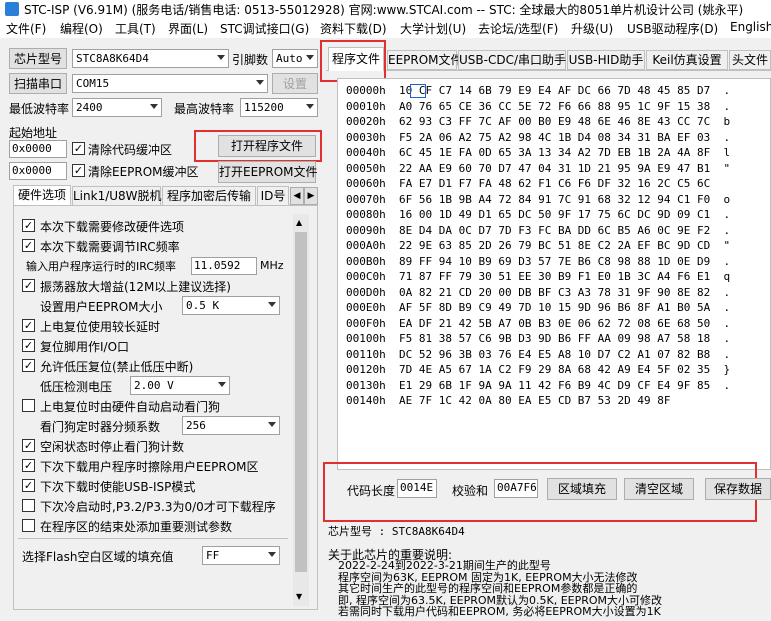 This screenshot has height=621, width=771. What do you see at coordinates (101, 307) in the screenshot?
I see `option-label: 设置用户EEPROM大小` at bounding box center [101, 307].